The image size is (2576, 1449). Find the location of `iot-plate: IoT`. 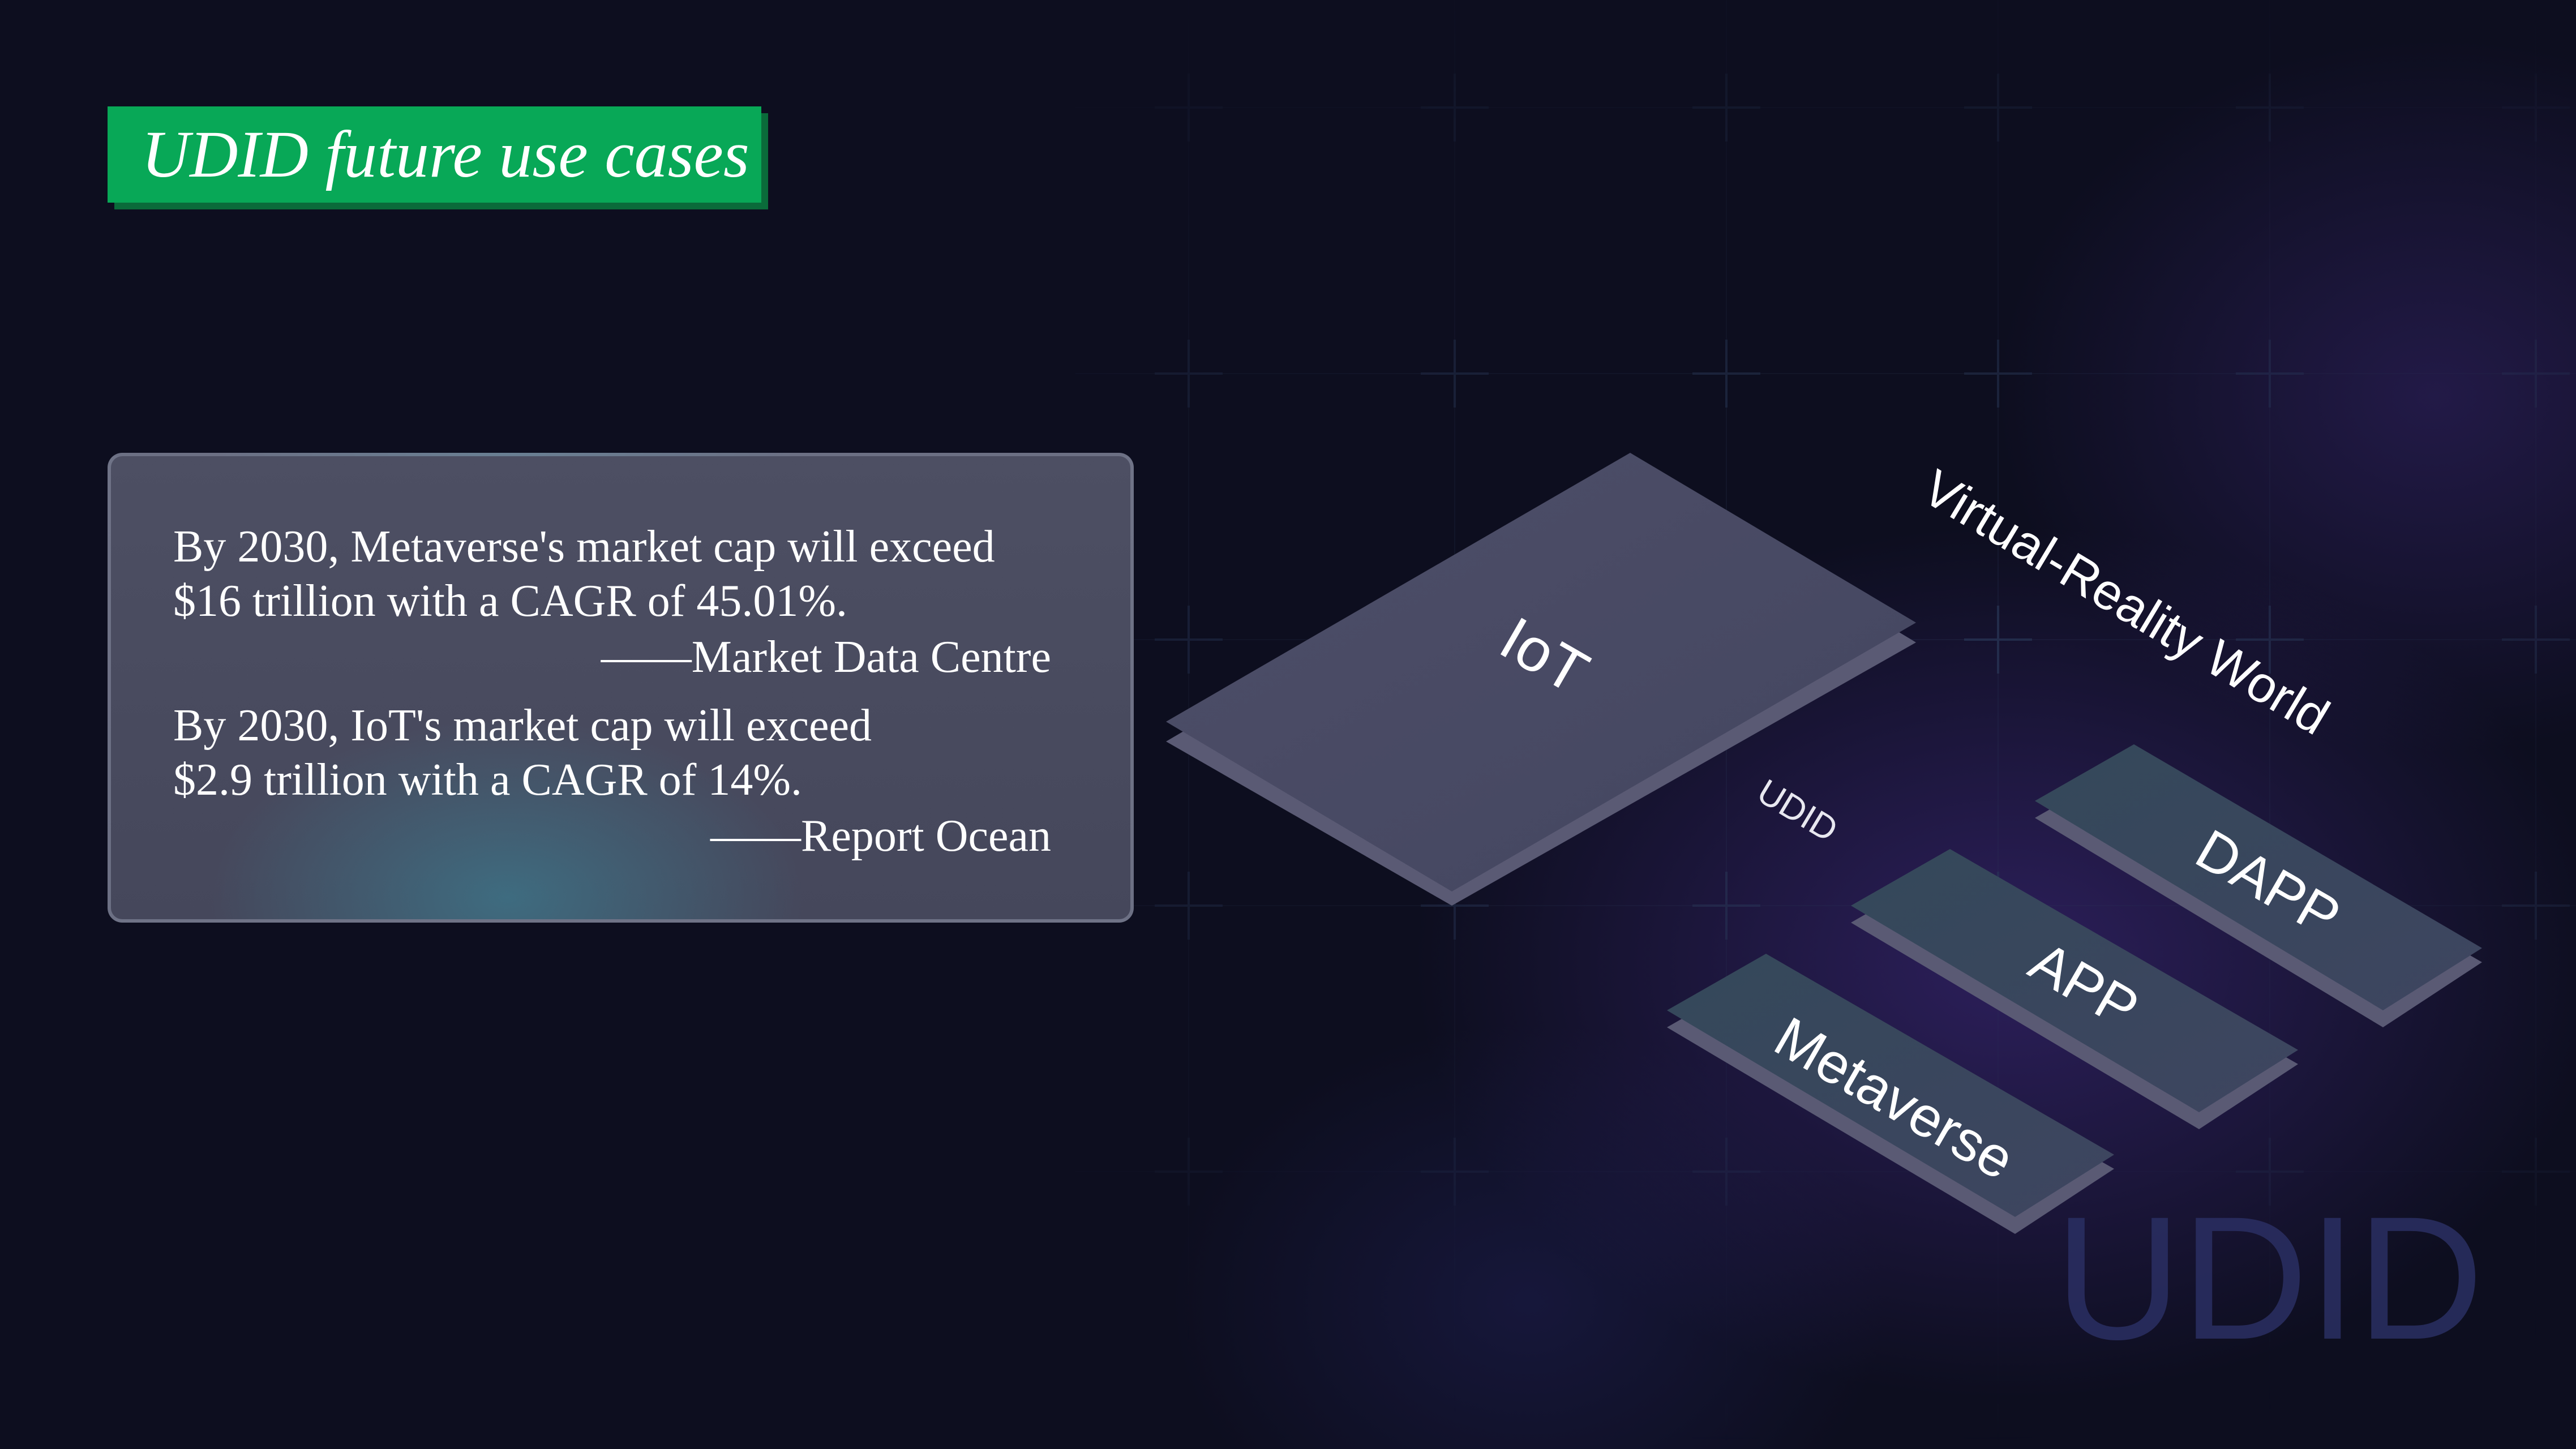

iot-plate: IoT is located at coordinates (1541, 679).